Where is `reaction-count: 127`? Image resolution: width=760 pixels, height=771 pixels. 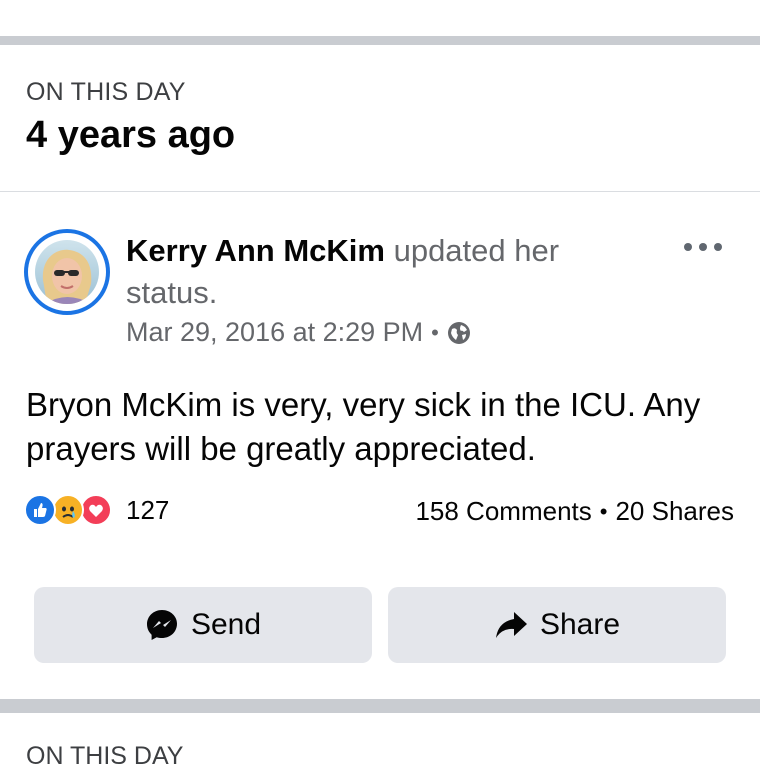 reaction-count: 127 is located at coordinates (148, 509).